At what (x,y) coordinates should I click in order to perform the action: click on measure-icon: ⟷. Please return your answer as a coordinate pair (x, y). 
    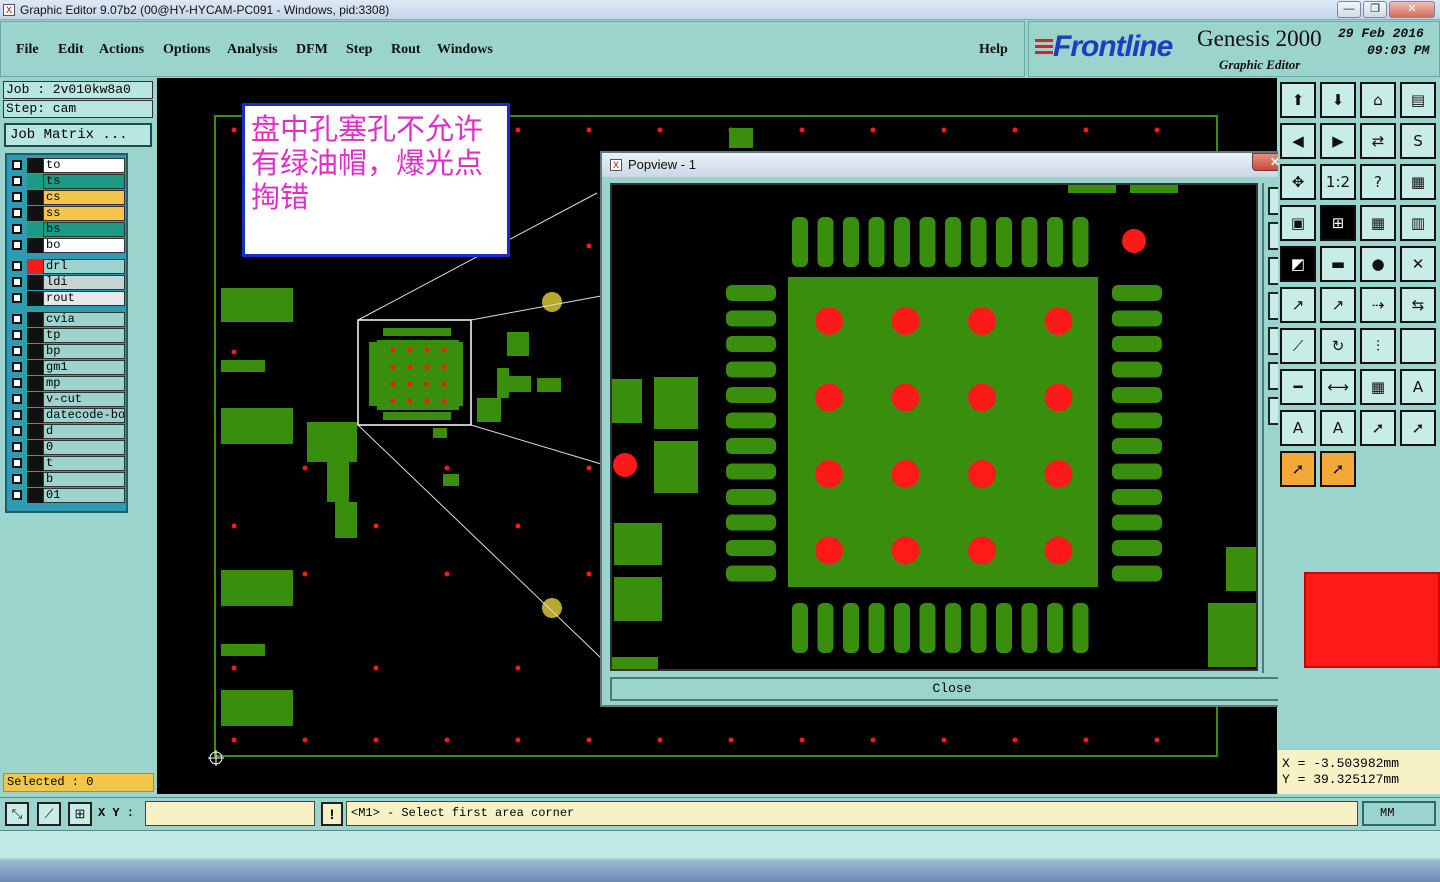
    Looking at the image, I should click on (1338, 387).